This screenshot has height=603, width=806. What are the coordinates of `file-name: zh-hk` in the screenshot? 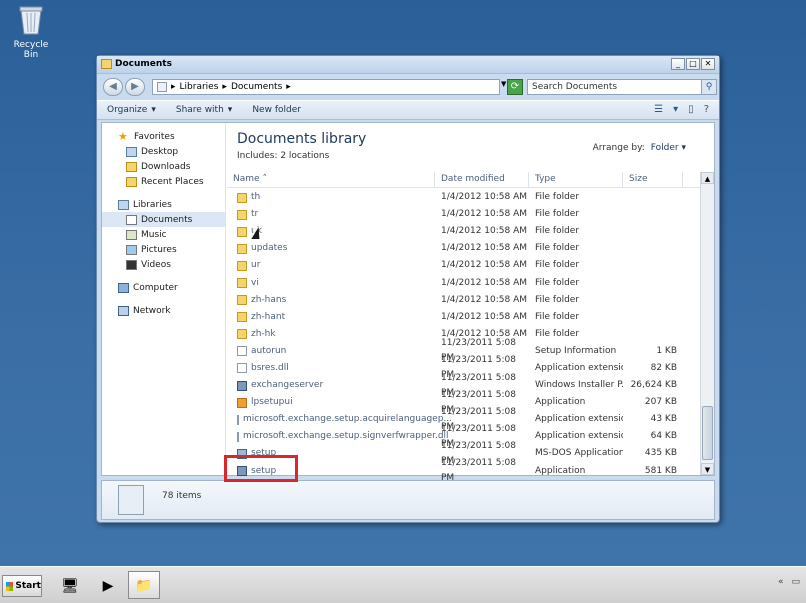 It's located at (263, 333).